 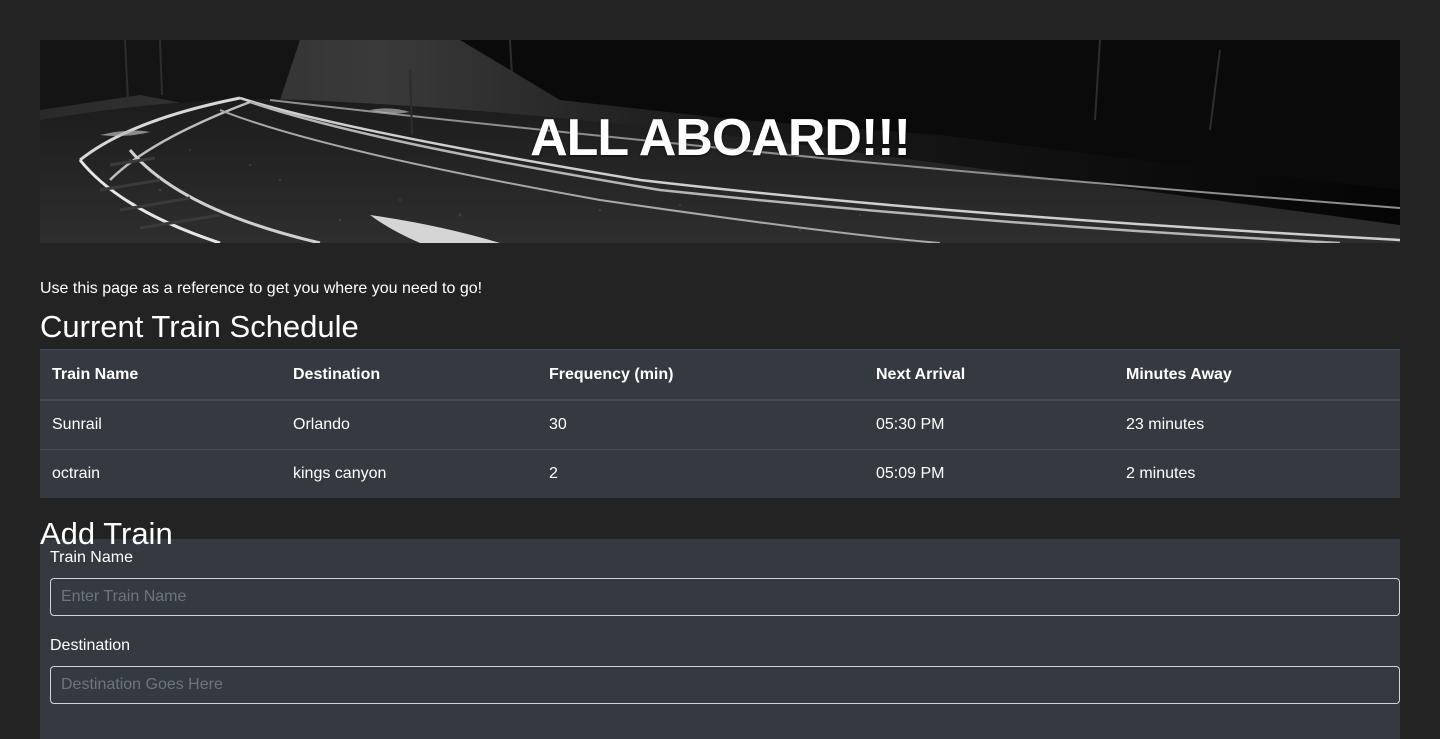 I want to click on column-header-minutes-away: Minutes Away, so click(x=1257, y=375).